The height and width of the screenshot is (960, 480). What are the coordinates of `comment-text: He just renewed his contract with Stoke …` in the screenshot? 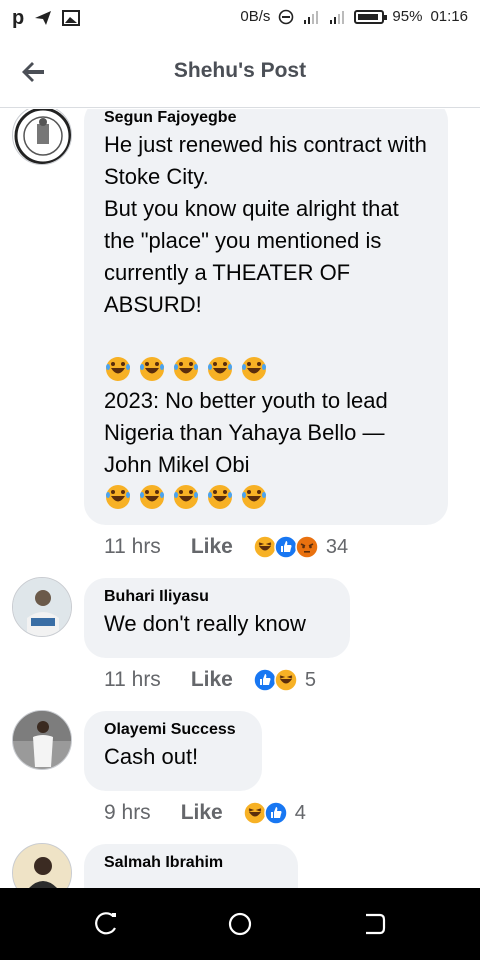 It's located at (265, 224).